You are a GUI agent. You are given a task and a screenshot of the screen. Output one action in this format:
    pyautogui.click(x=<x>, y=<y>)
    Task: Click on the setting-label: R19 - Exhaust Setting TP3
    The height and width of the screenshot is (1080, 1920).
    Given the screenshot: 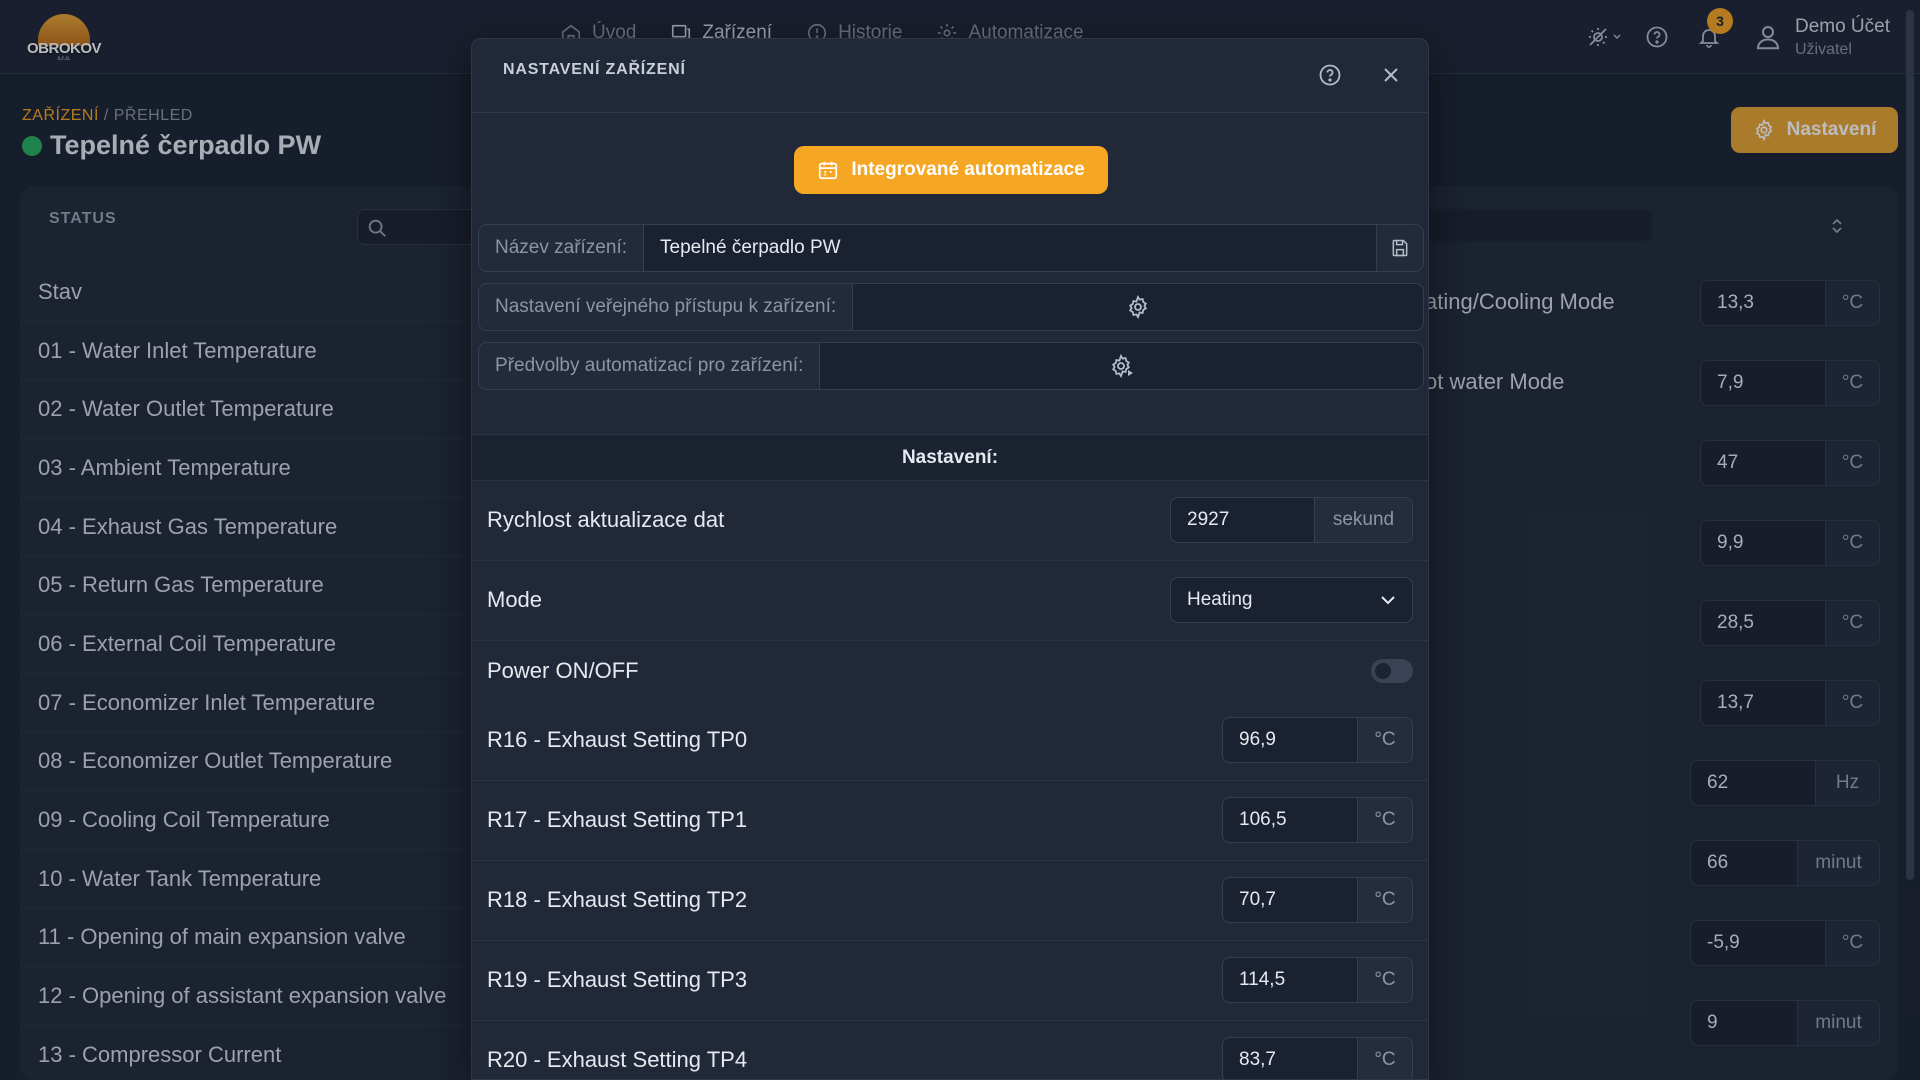 What is the action you would take?
    pyautogui.click(x=617, y=979)
    